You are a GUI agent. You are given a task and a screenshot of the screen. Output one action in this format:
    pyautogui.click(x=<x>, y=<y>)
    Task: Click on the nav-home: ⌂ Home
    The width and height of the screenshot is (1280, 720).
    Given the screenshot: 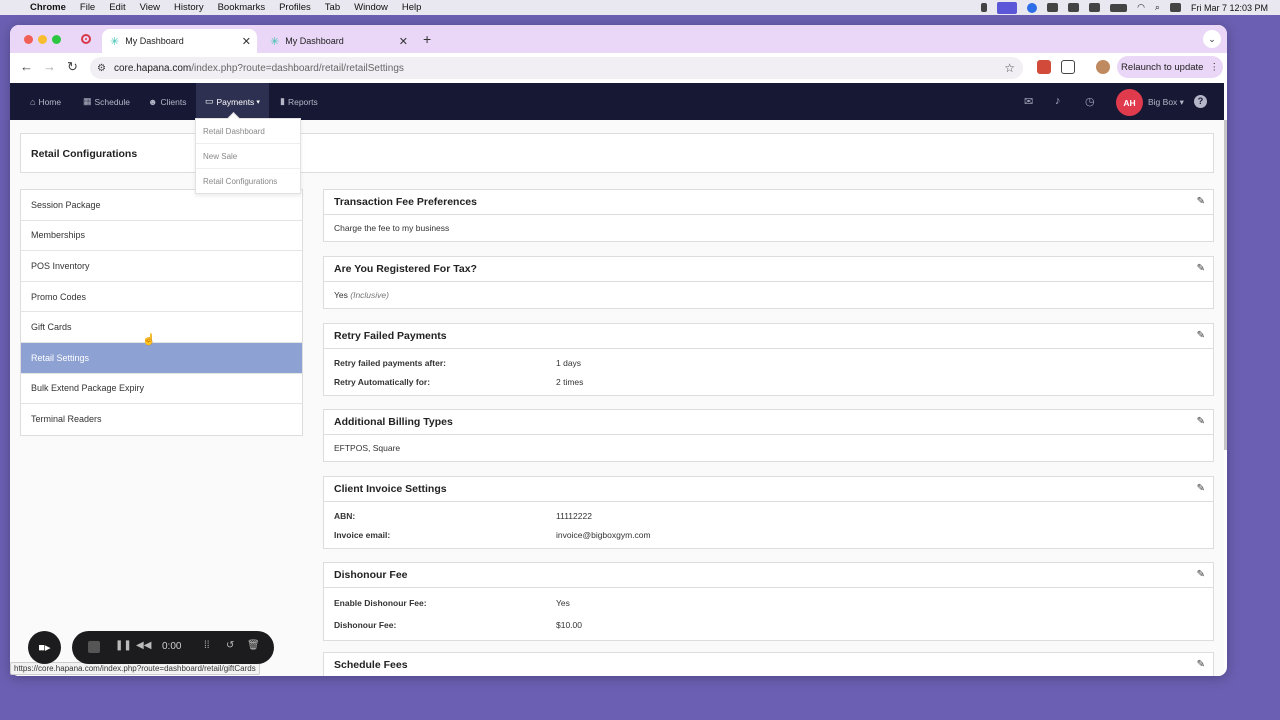 What is the action you would take?
    pyautogui.click(x=45, y=101)
    